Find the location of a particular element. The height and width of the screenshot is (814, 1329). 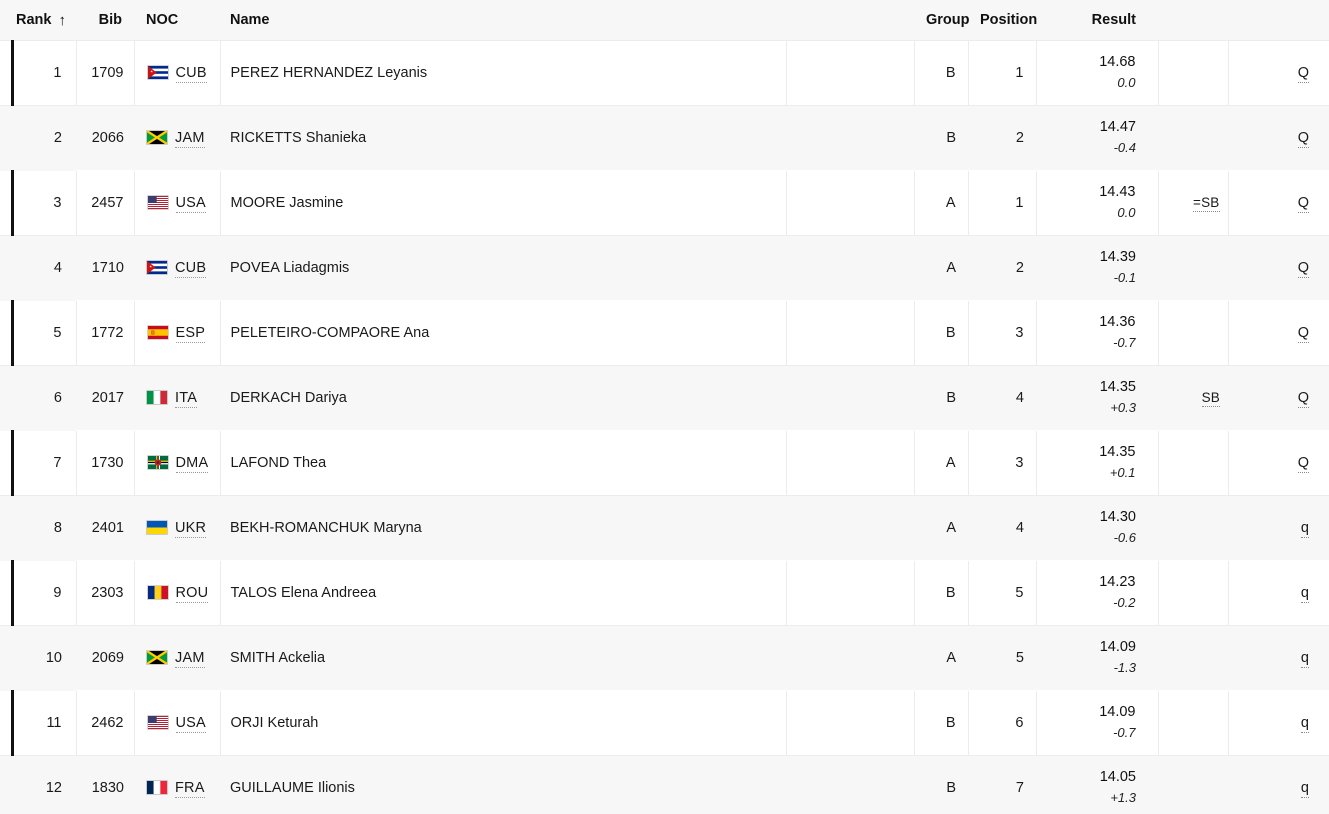

table-row: 11 2462 USA ORJI Keturah B 6 14.09 -0.7 q is located at coordinates (664, 722).